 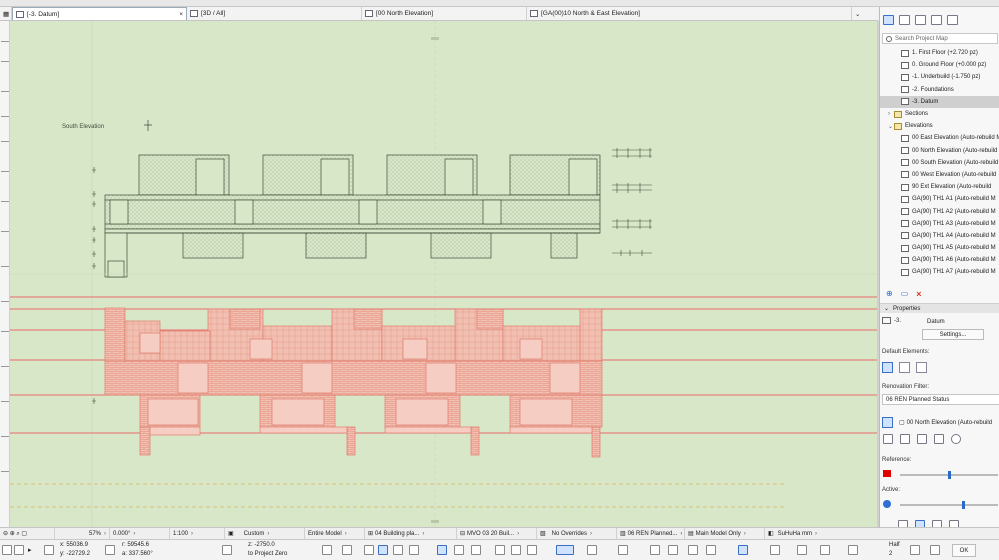 I want to click on model-filter: Entire Model ›, so click(x=335, y=533).